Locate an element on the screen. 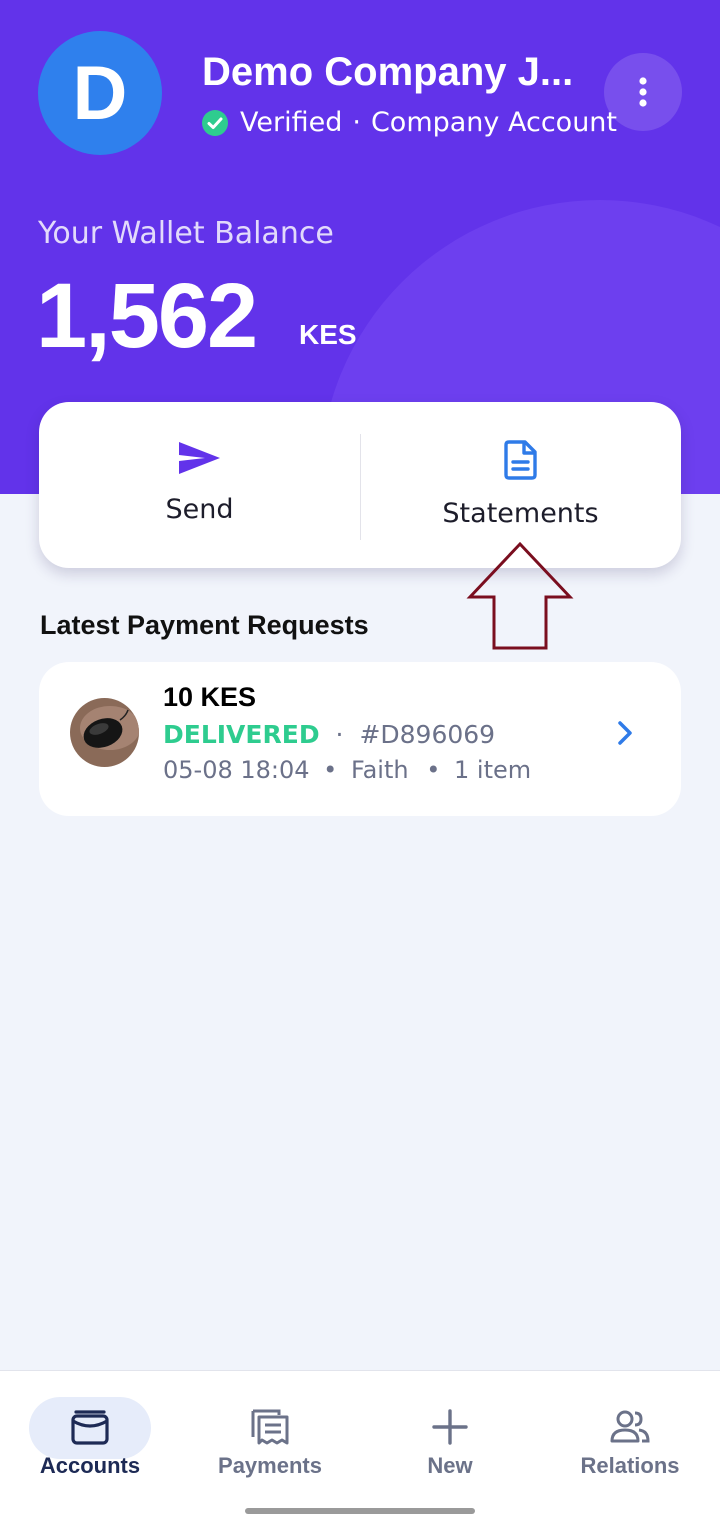  nav-new: New is located at coordinates (450, 1431).